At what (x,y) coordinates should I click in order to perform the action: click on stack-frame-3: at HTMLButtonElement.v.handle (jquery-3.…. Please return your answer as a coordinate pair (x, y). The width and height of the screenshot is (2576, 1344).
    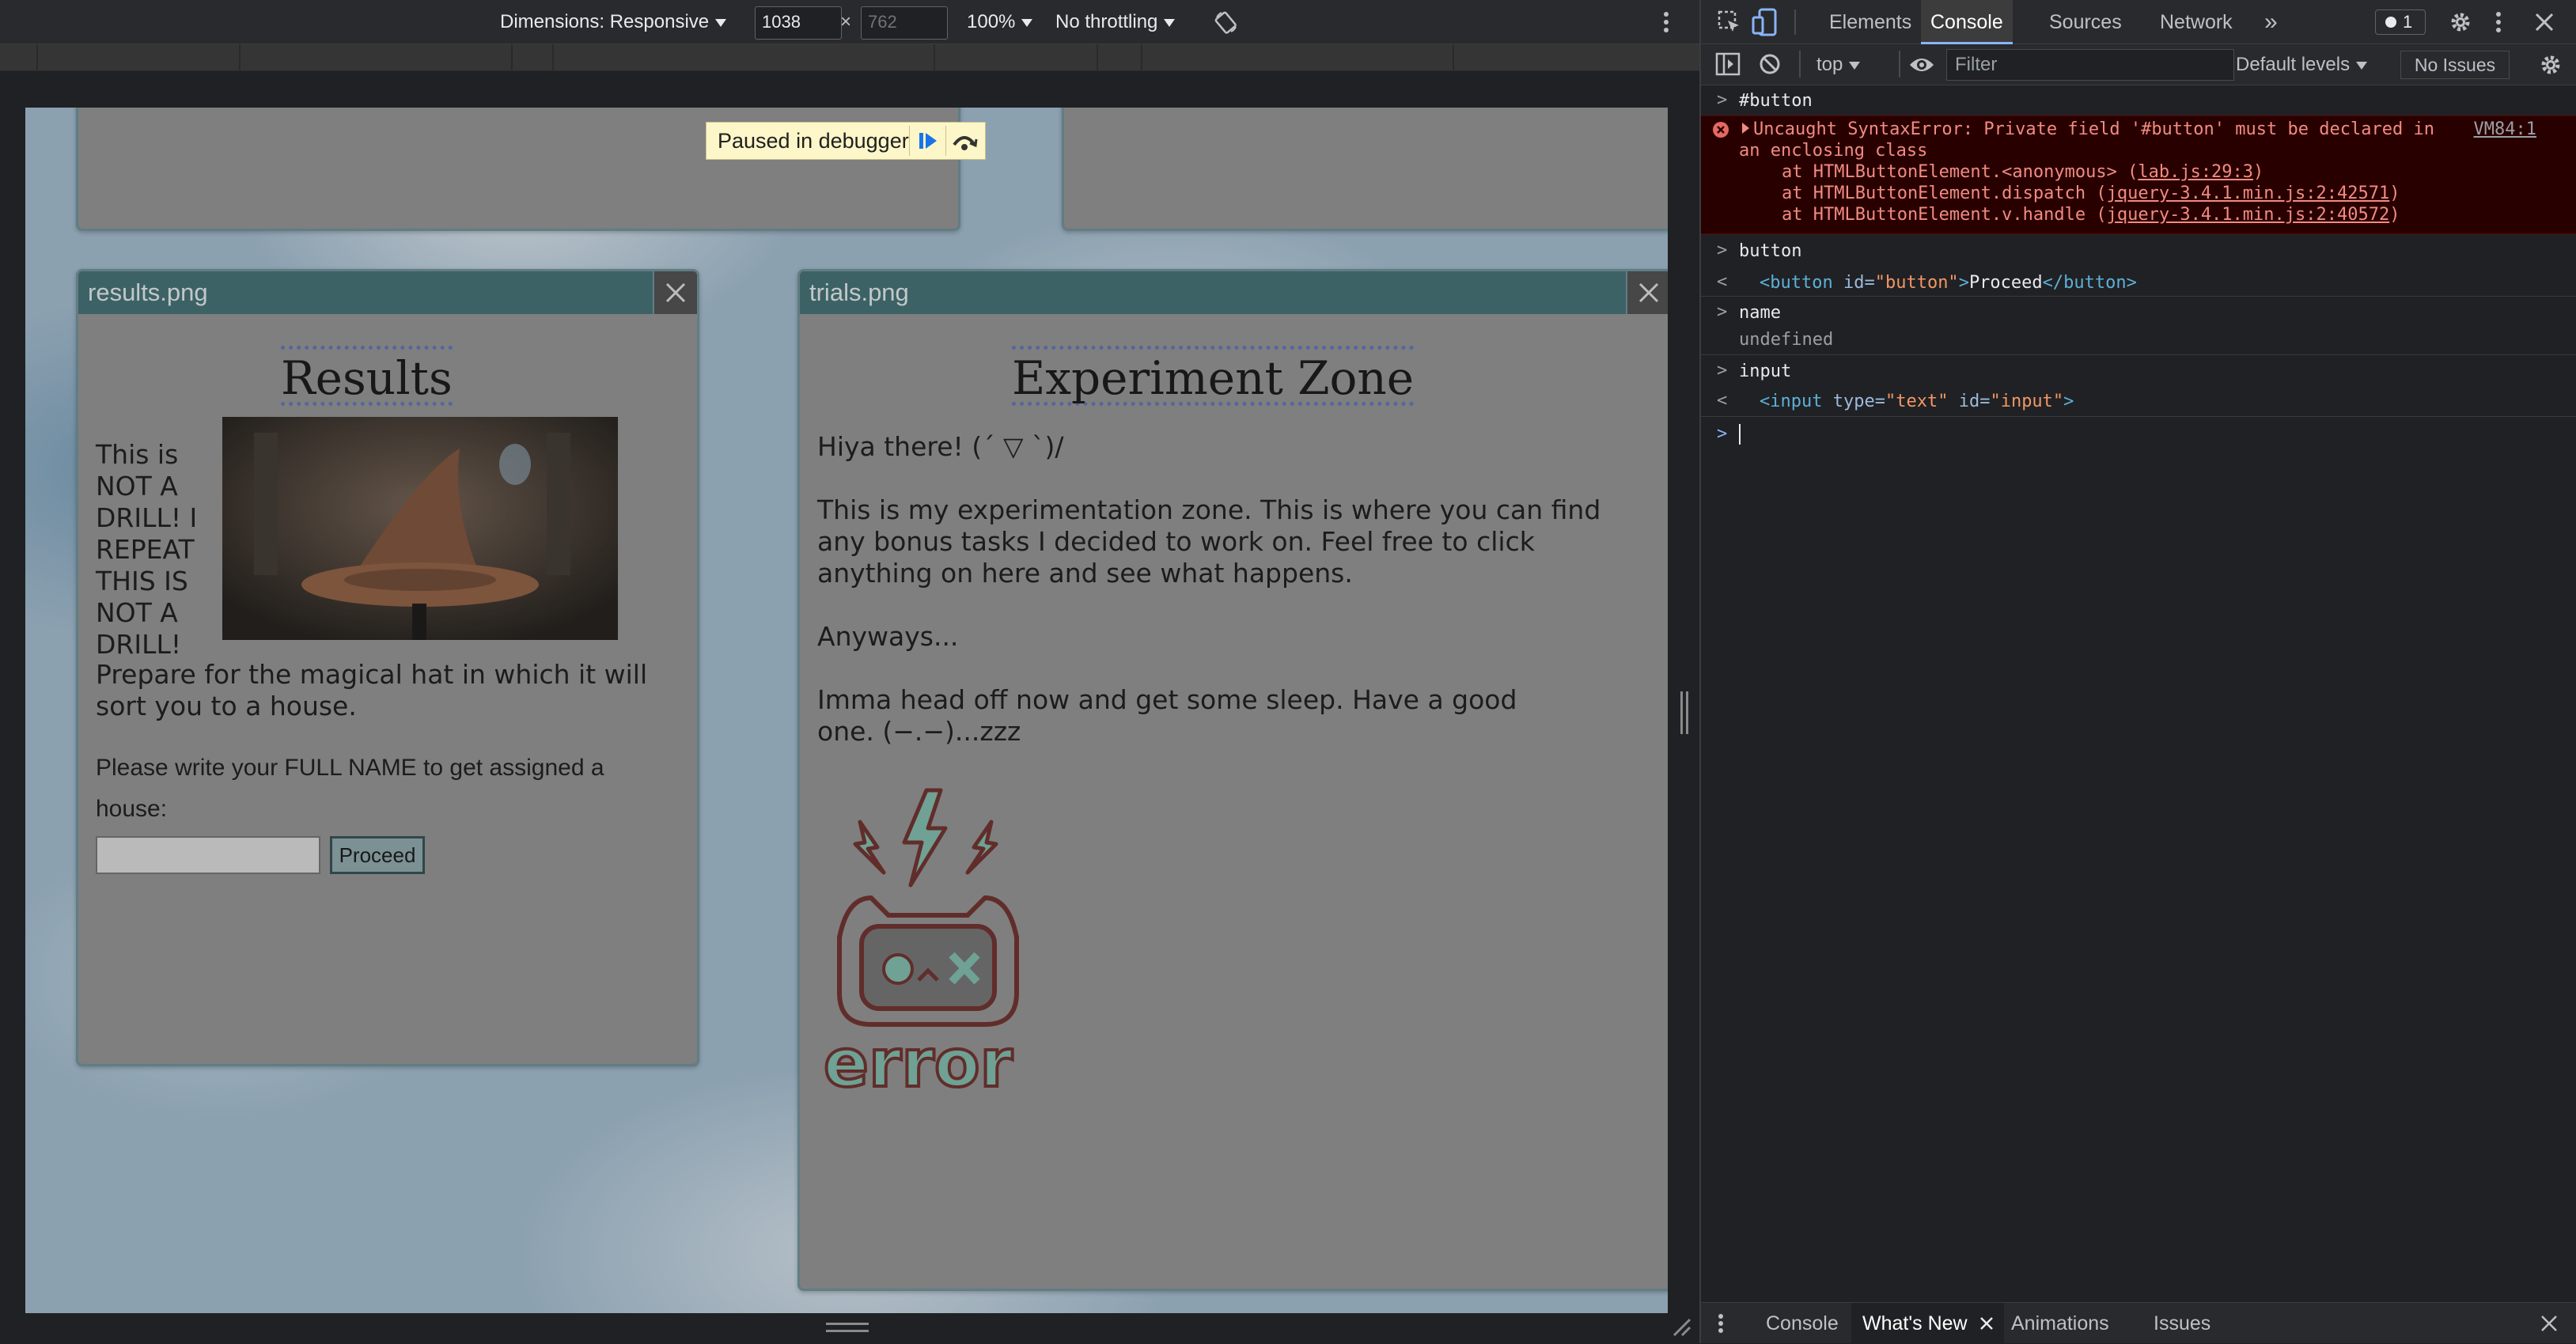
    Looking at the image, I should click on (2091, 215).